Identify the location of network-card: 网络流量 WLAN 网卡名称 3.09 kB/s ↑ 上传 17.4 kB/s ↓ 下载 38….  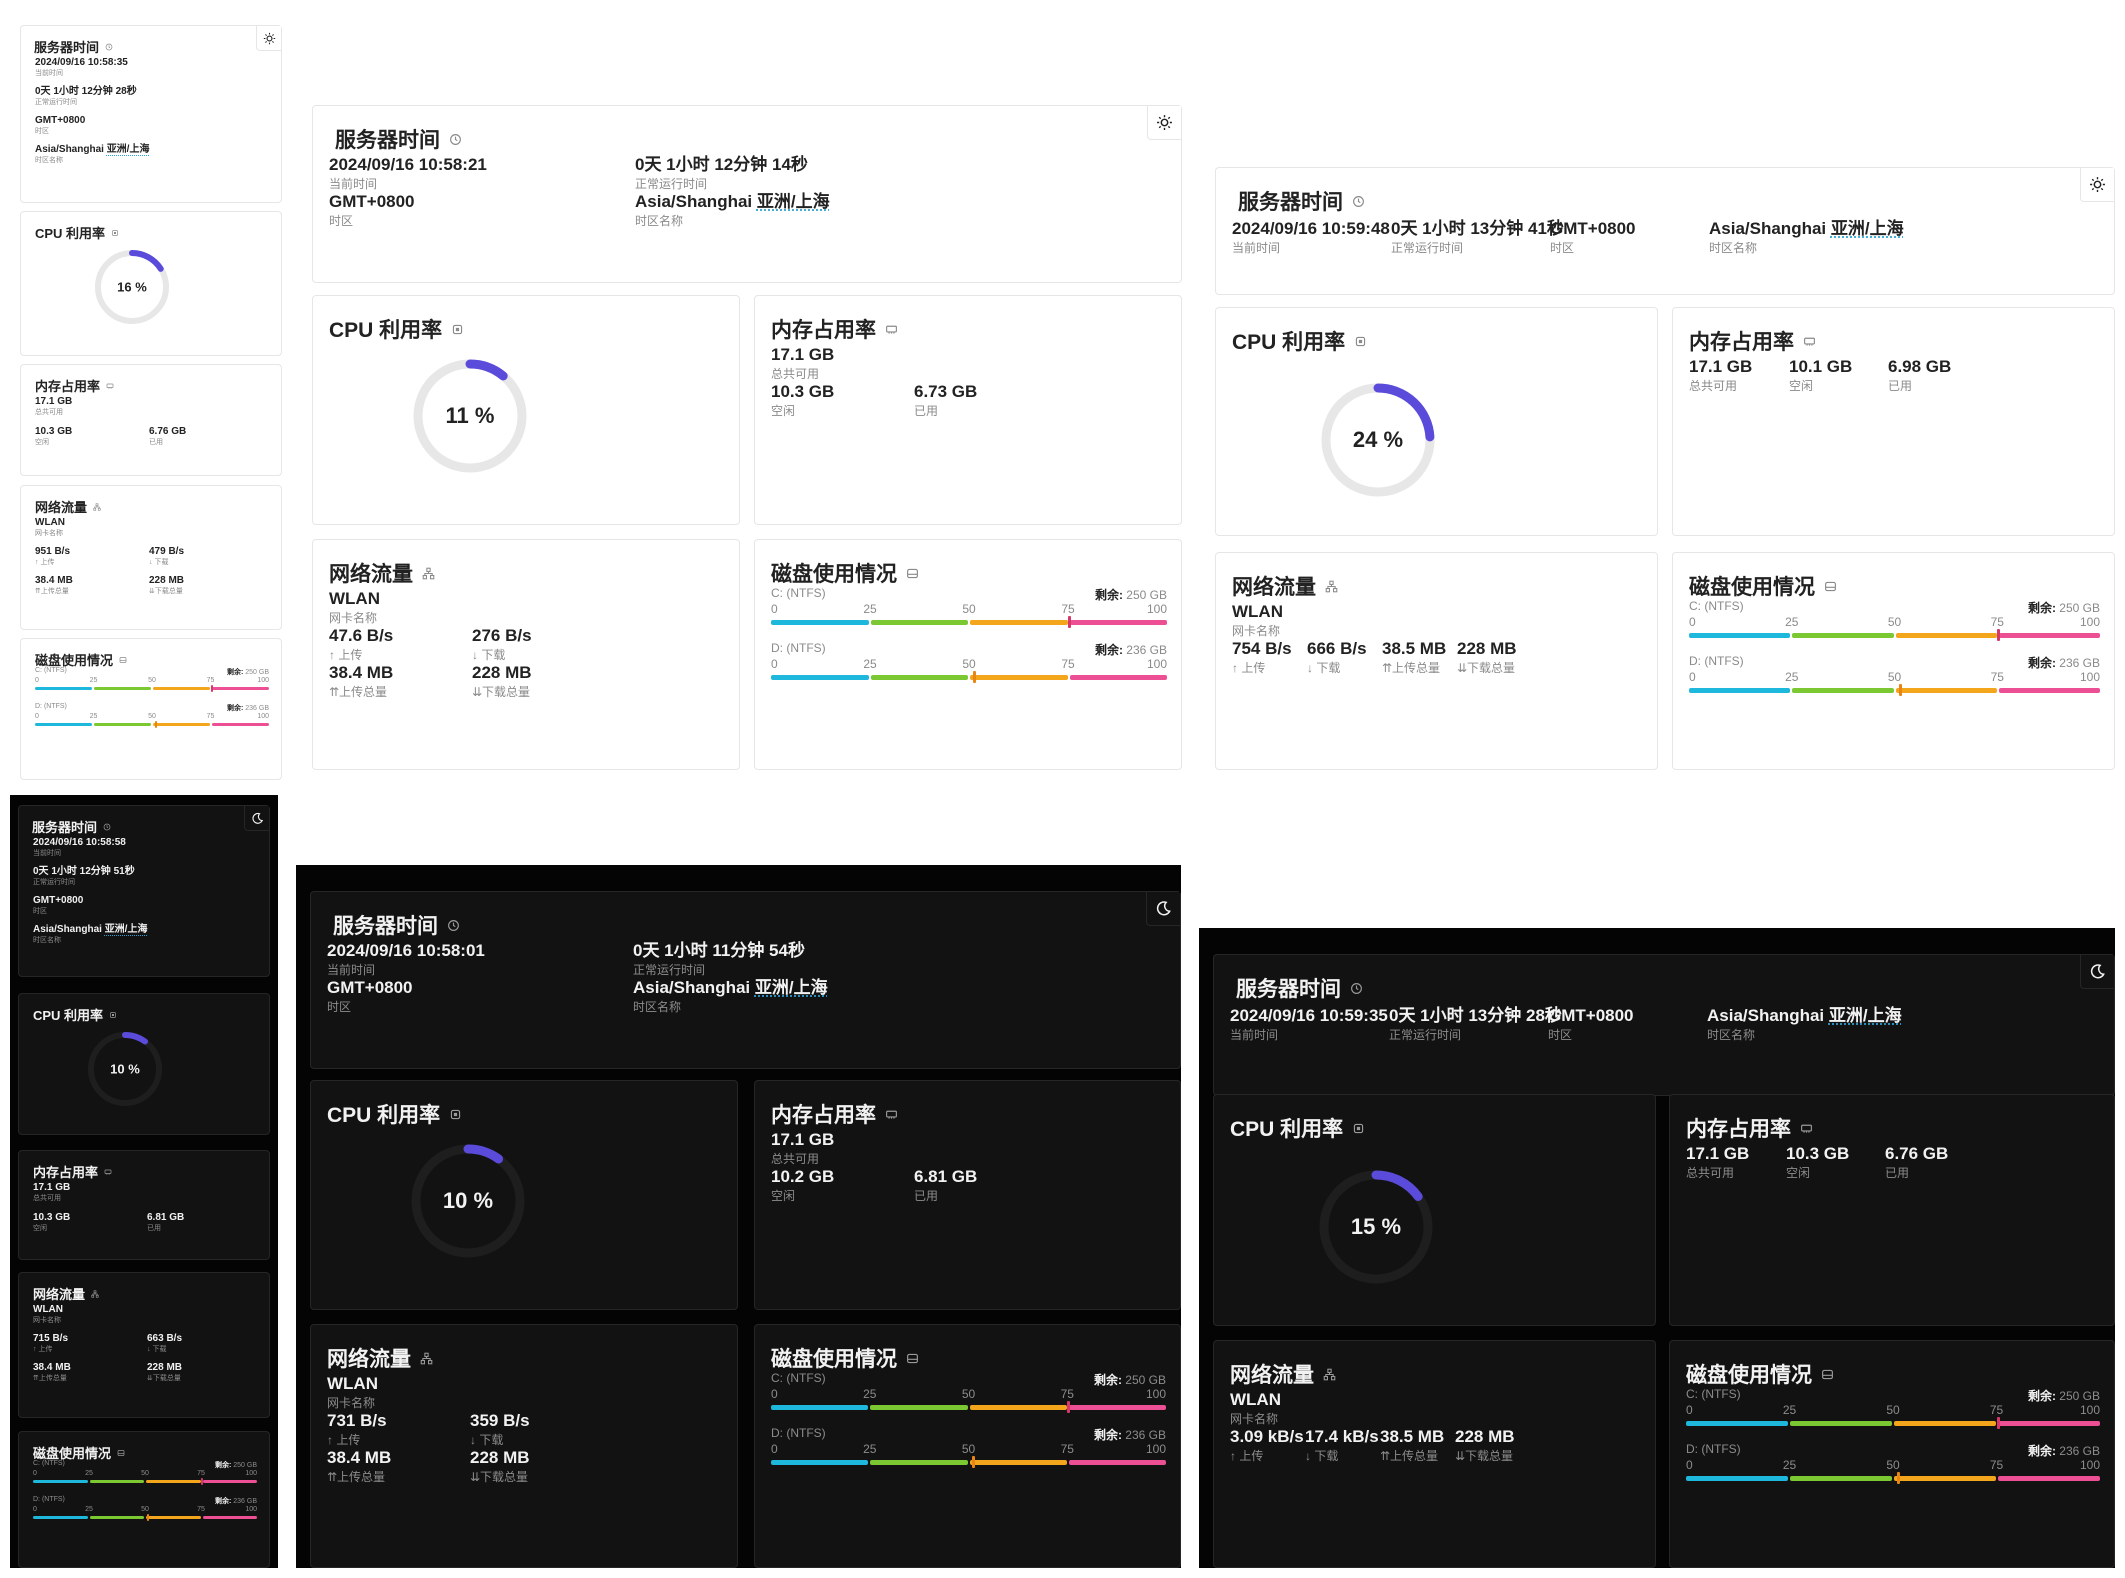
(1434, 1454).